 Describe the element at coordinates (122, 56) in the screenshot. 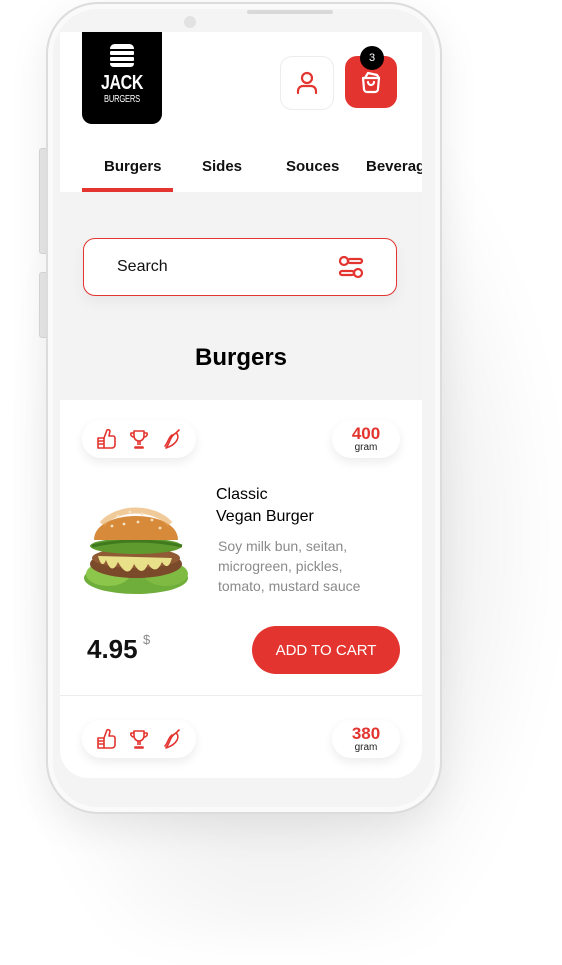

I see `burger-logo-icon` at that location.